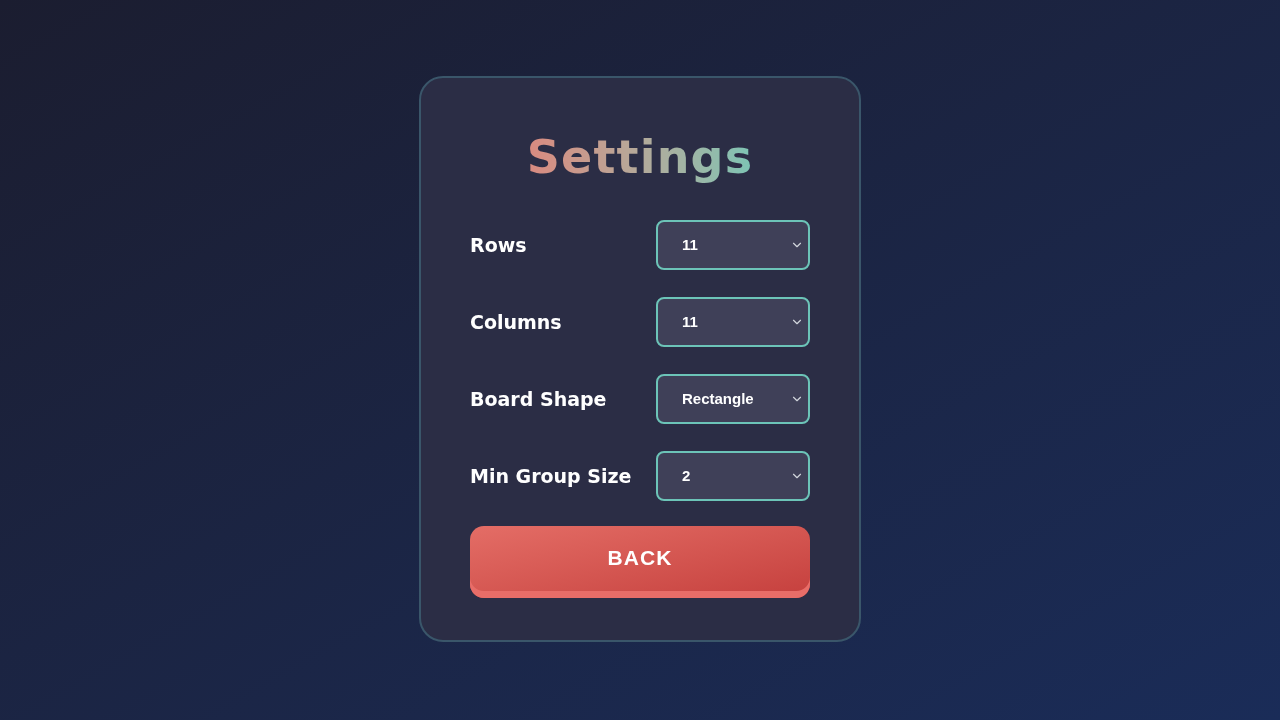 The height and width of the screenshot is (720, 1280). I want to click on back-button: BACK, so click(640, 562).